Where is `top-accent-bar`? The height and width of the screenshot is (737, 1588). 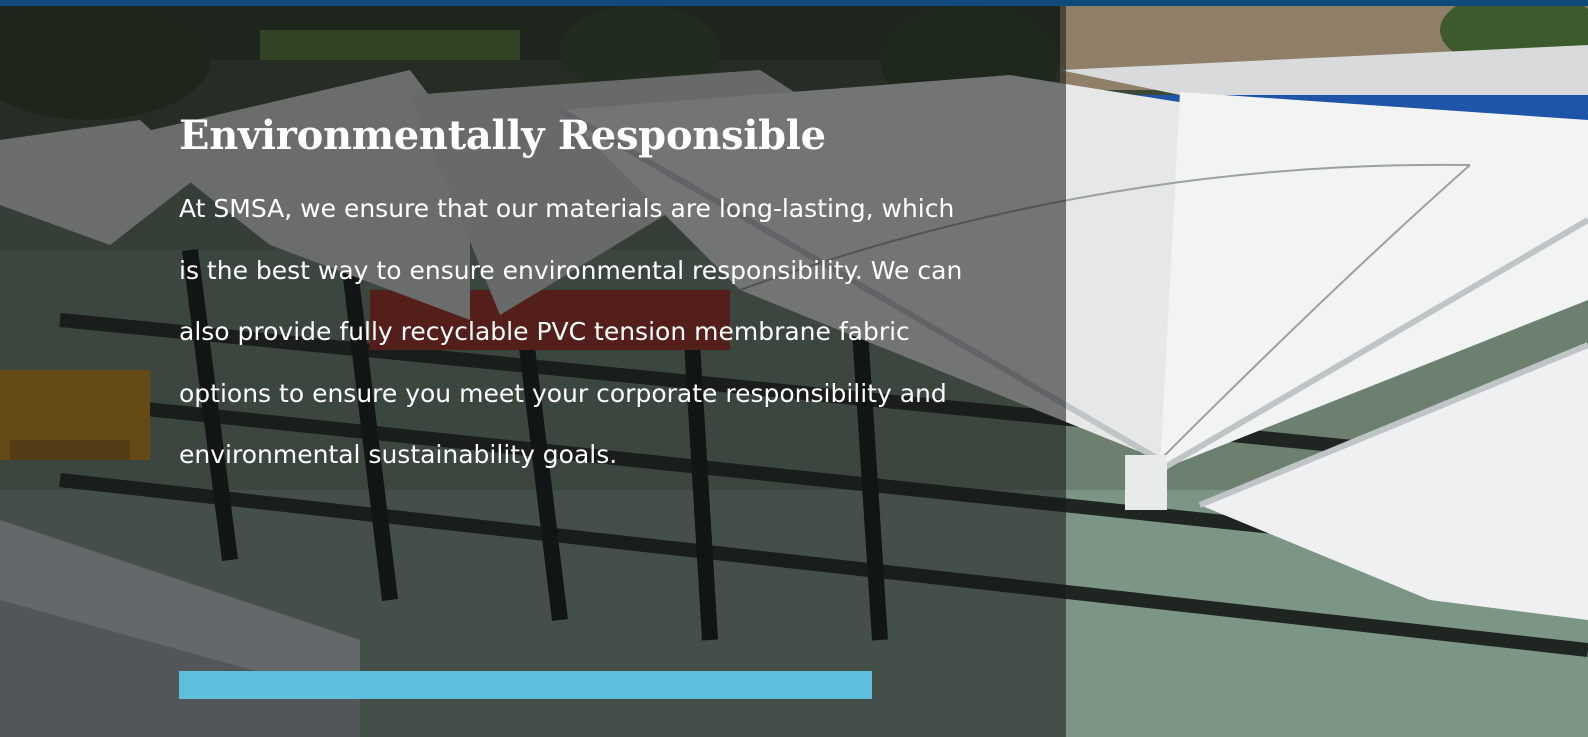 top-accent-bar is located at coordinates (794, 3).